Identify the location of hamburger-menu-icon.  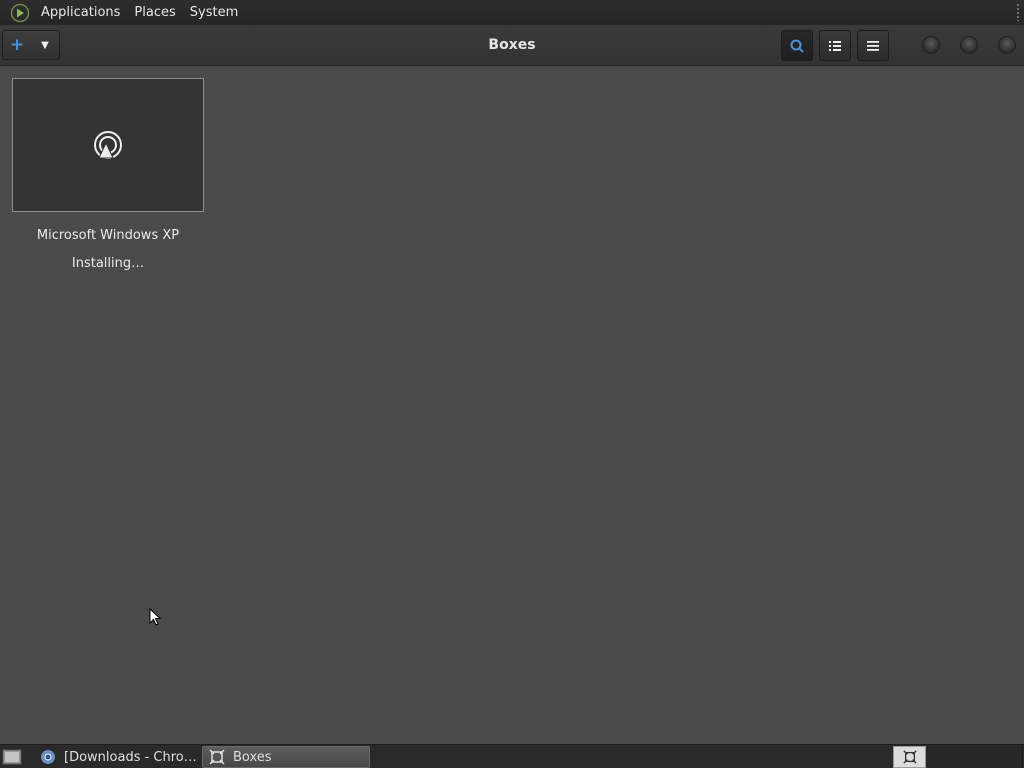
(873, 45).